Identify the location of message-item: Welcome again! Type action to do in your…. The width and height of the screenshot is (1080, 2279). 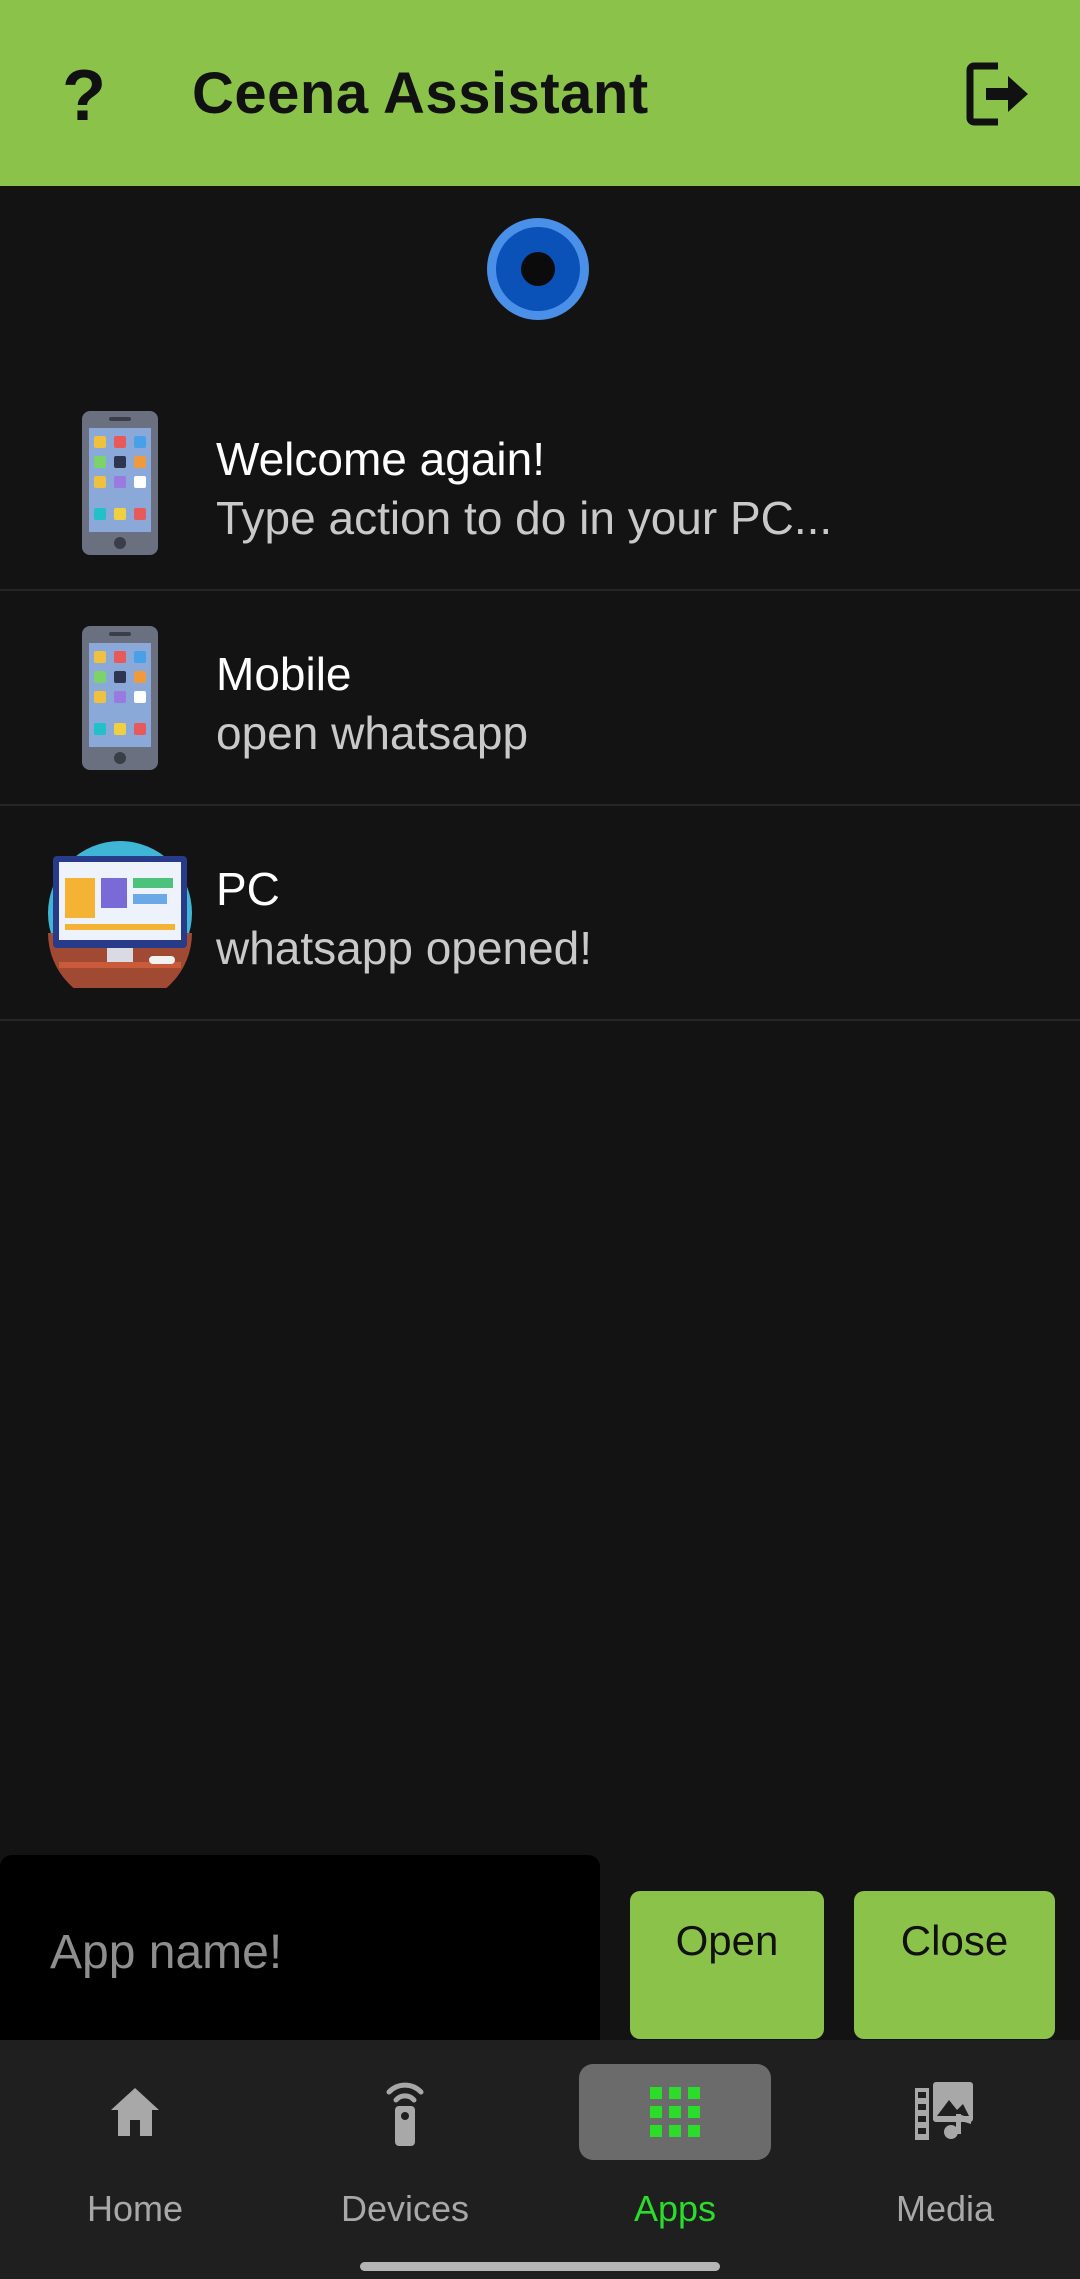
(540, 483).